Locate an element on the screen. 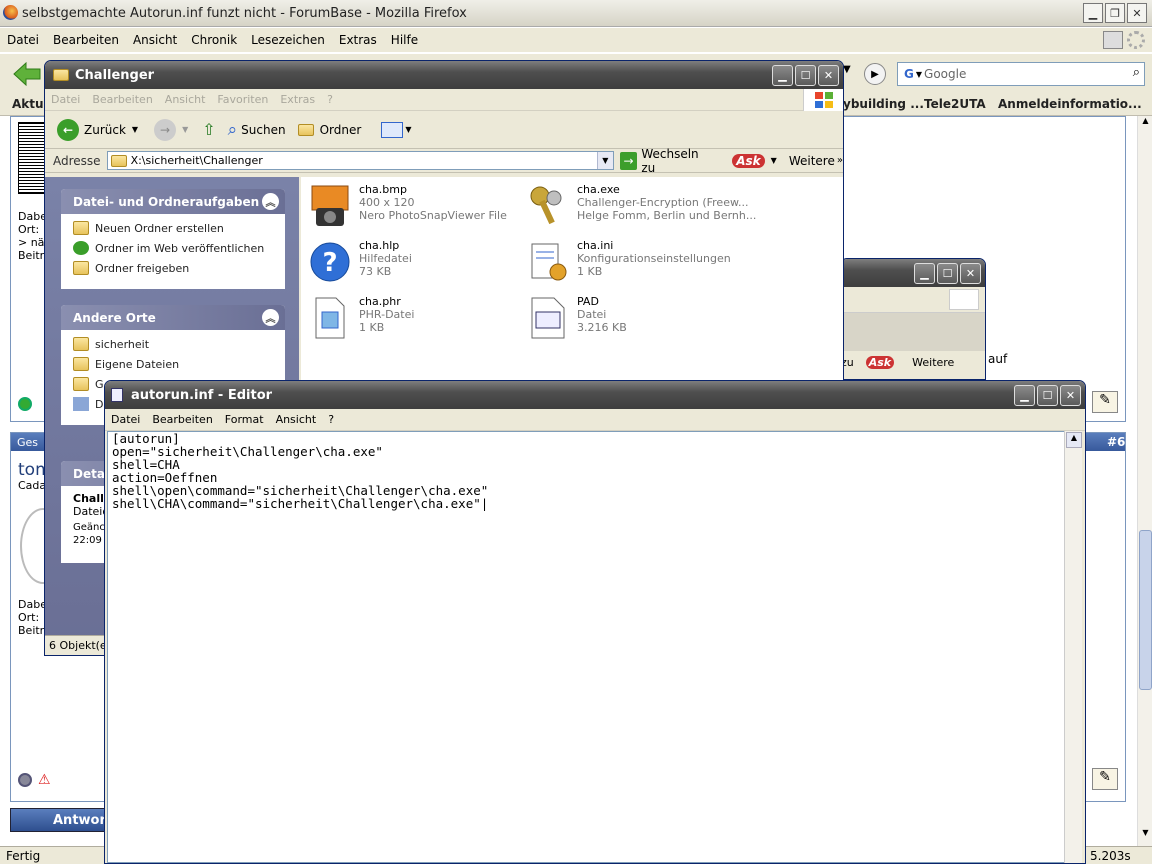 The height and width of the screenshot is (864, 1152). chevron-icon: » is located at coordinates (840, 160).